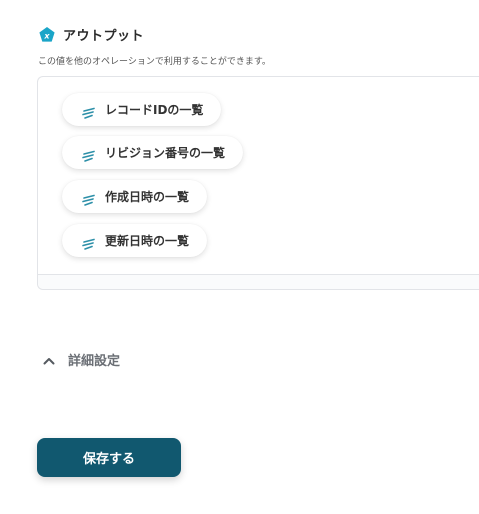  I want to click on advanced-settings-toggle: 詳細設定, so click(81, 359).